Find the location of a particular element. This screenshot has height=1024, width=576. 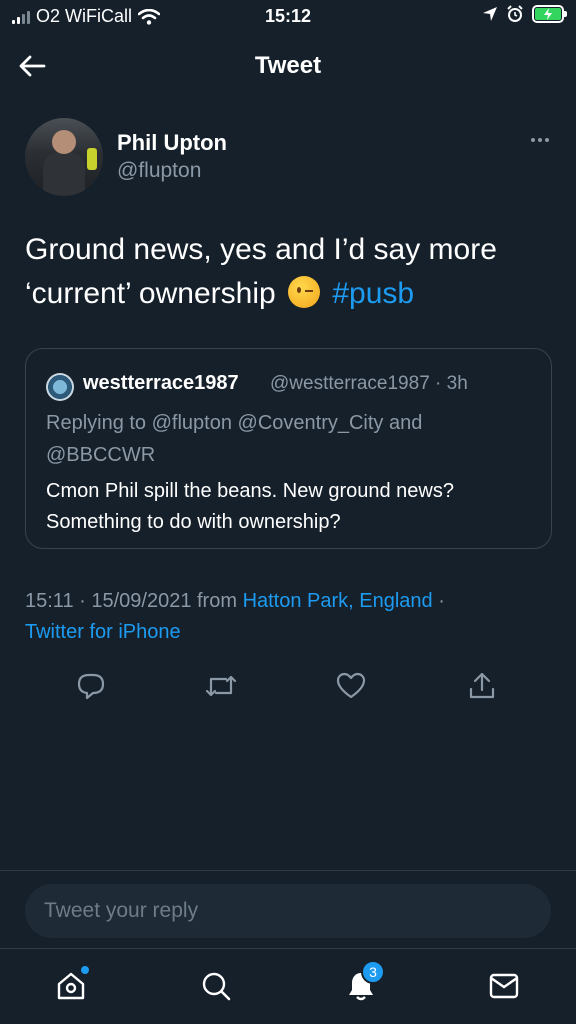

tab-search is located at coordinates (216, 986).